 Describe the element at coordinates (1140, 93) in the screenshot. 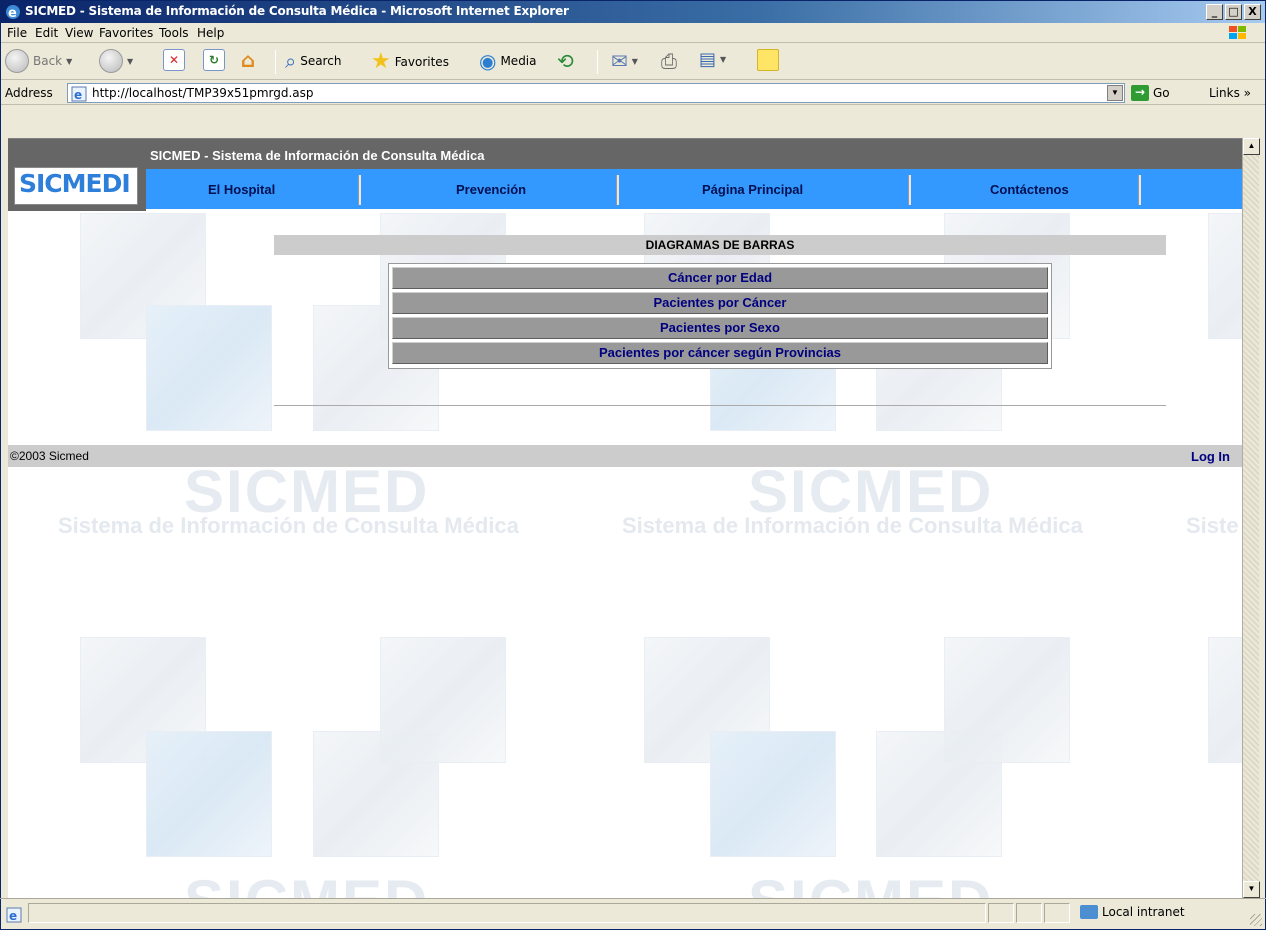

I see `go-arrow-icon: →` at that location.